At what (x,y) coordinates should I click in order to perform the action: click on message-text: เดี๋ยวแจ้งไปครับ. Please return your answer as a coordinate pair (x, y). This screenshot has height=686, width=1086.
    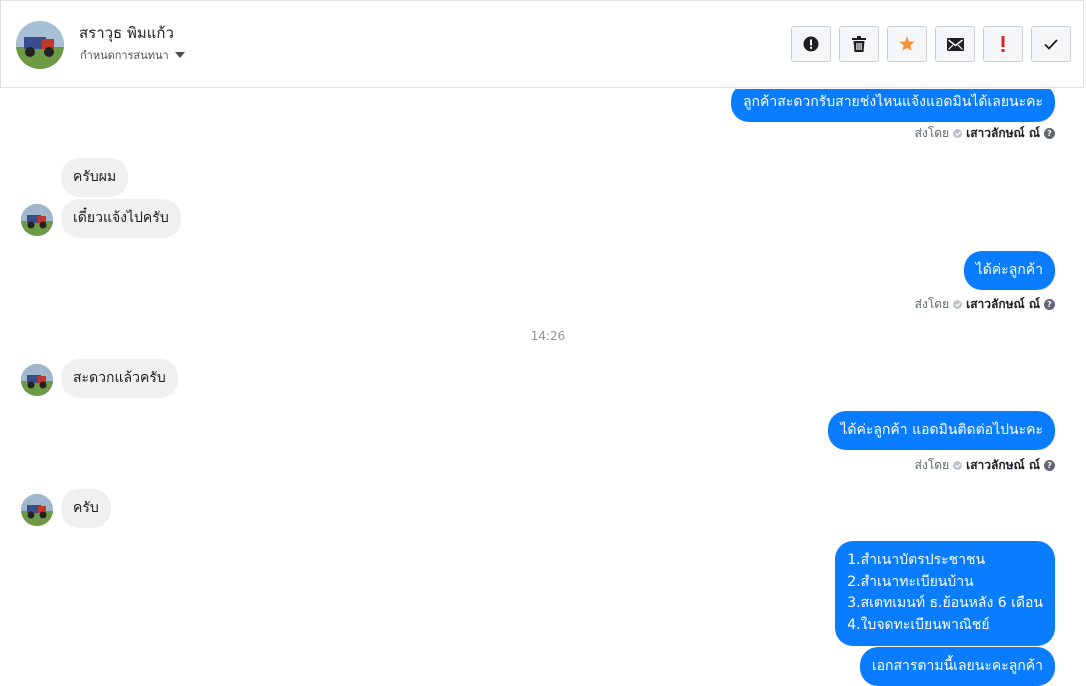
    Looking at the image, I should click on (121, 218).